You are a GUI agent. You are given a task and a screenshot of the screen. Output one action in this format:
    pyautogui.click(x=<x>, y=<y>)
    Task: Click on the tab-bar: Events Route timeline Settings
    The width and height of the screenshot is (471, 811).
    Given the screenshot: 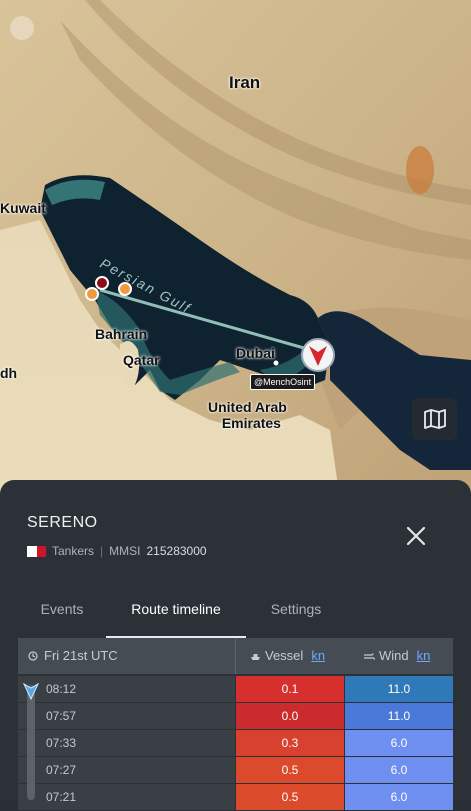 What is the action you would take?
    pyautogui.click(x=235, y=615)
    